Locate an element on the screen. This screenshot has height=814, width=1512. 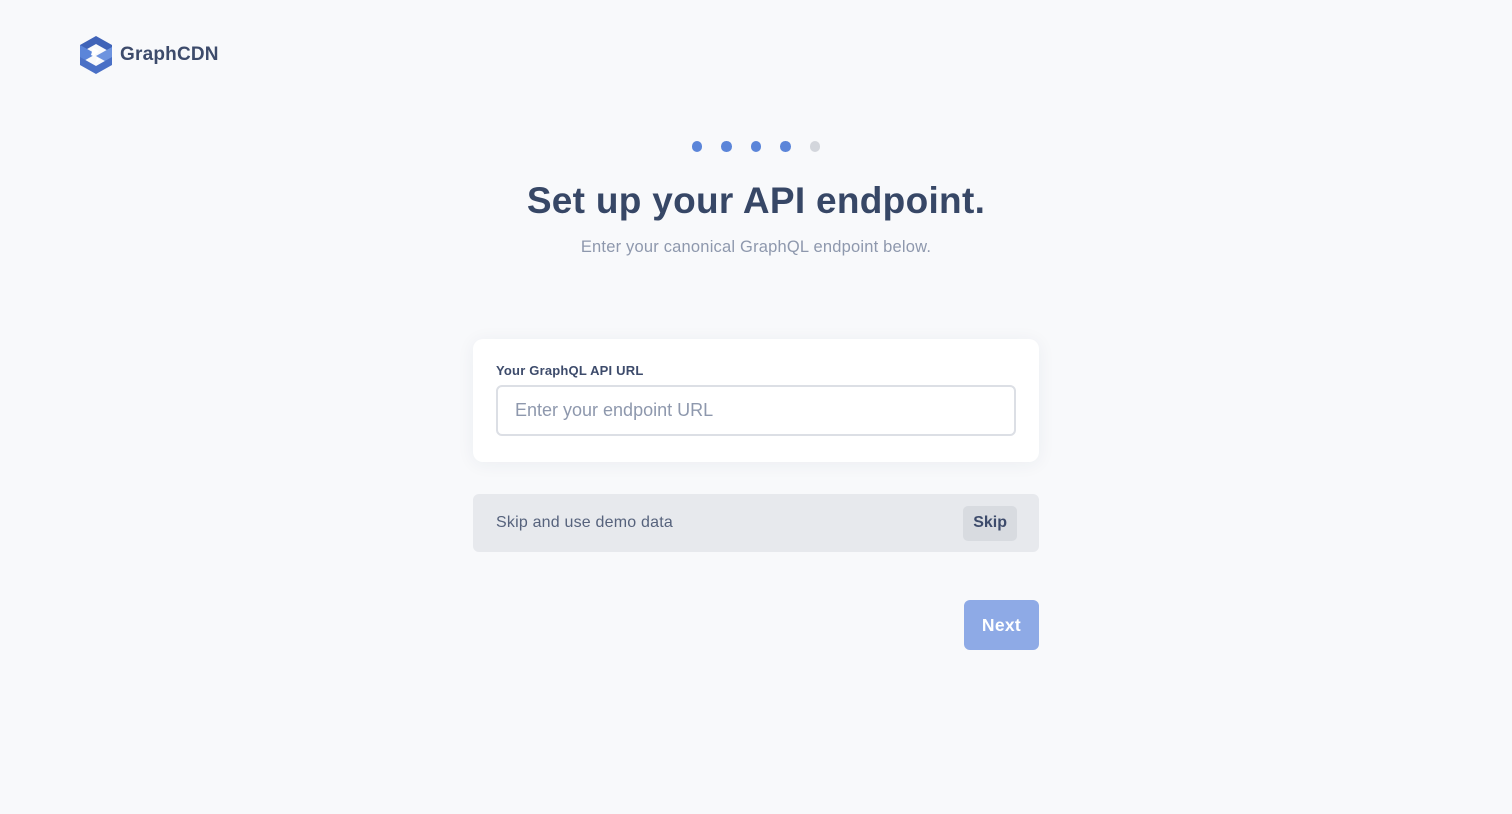
brand-name: GraphCDN is located at coordinates (169, 54).